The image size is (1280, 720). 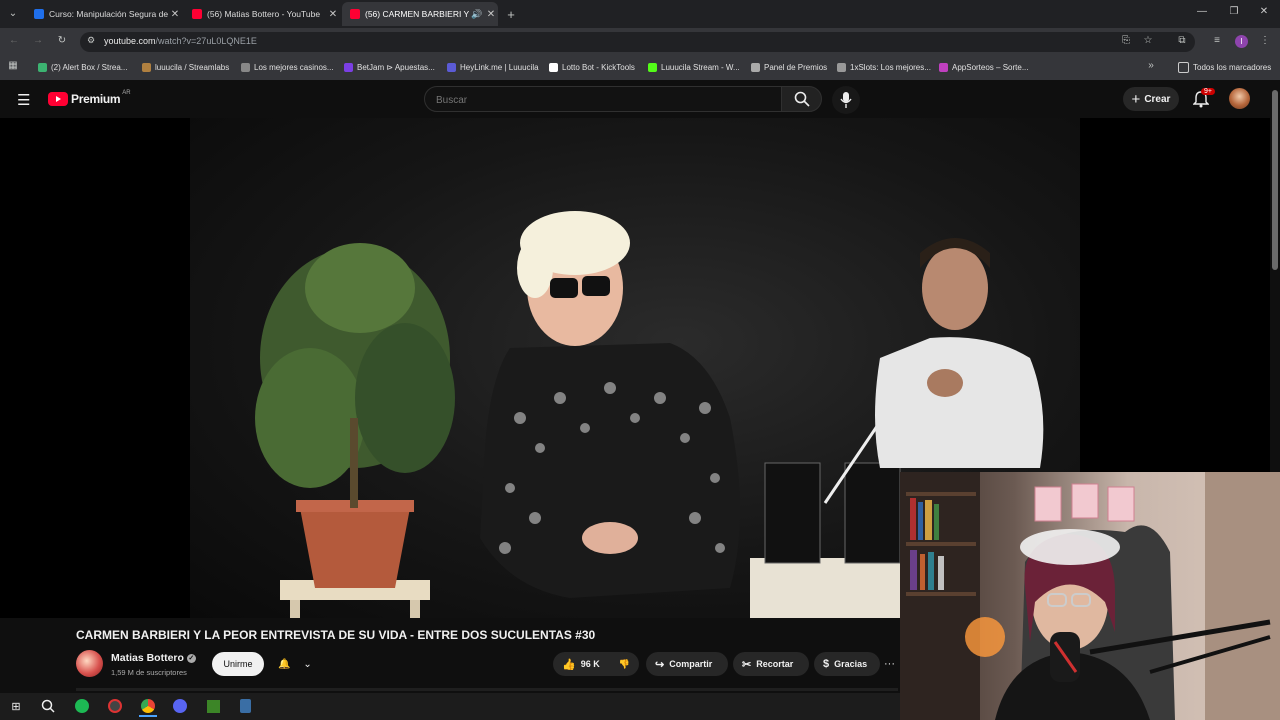 What do you see at coordinates (691, 664) in the screenshot?
I see `share-label: Compartir` at bounding box center [691, 664].